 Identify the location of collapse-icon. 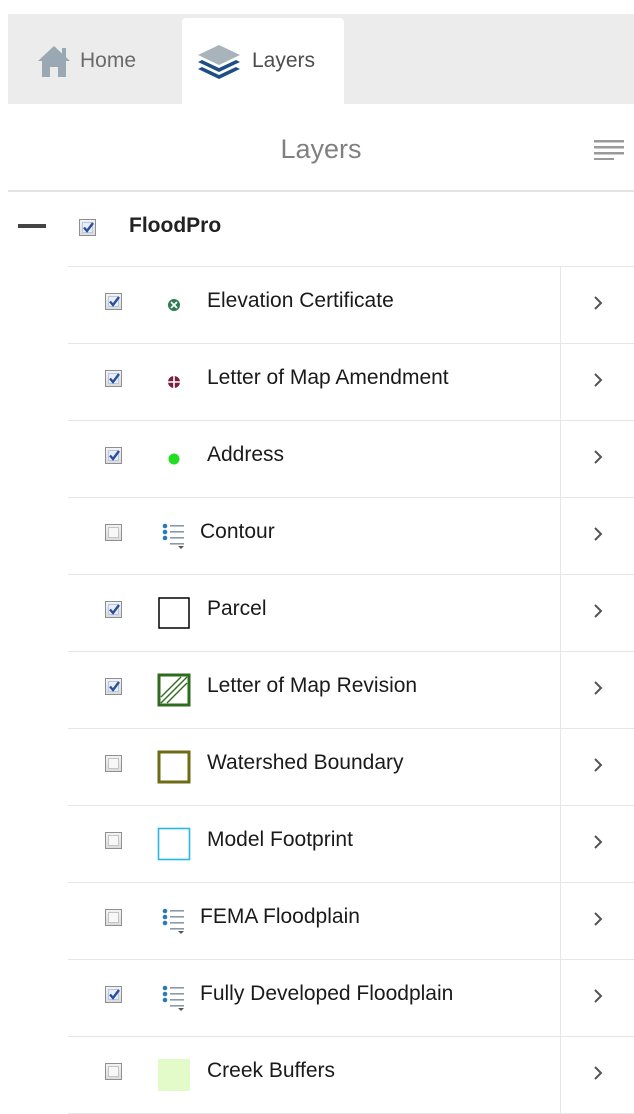
(32, 226).